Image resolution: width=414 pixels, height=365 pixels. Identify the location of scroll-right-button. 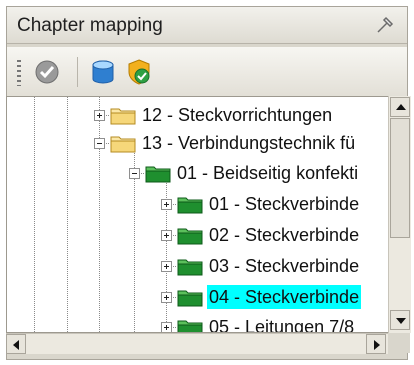
(376, 344).